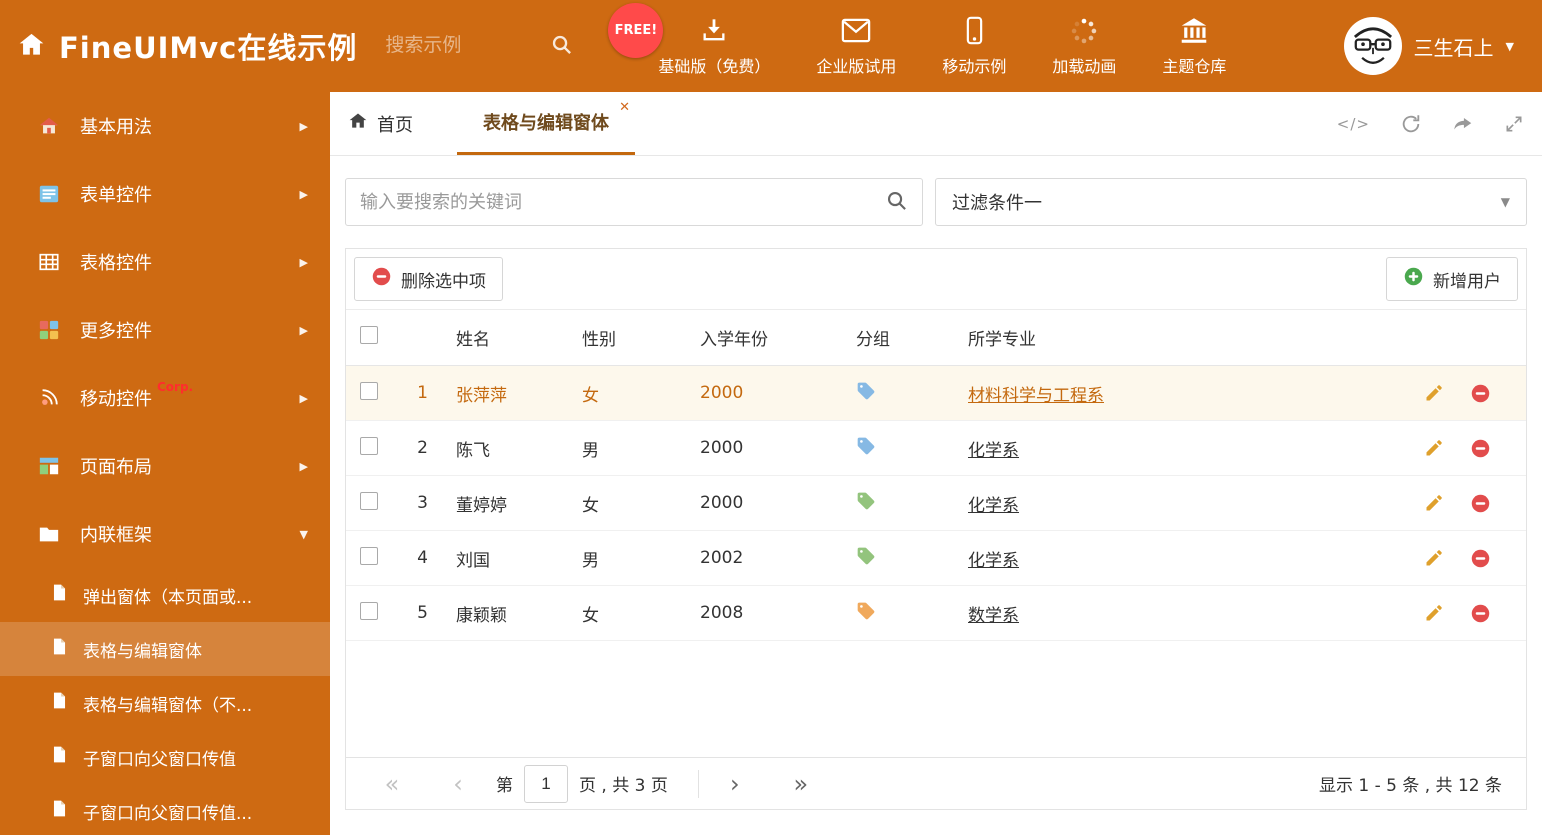  Describe the element at coordinates (422, 448) in the screenshot. I see `row-number: 2` at that location.